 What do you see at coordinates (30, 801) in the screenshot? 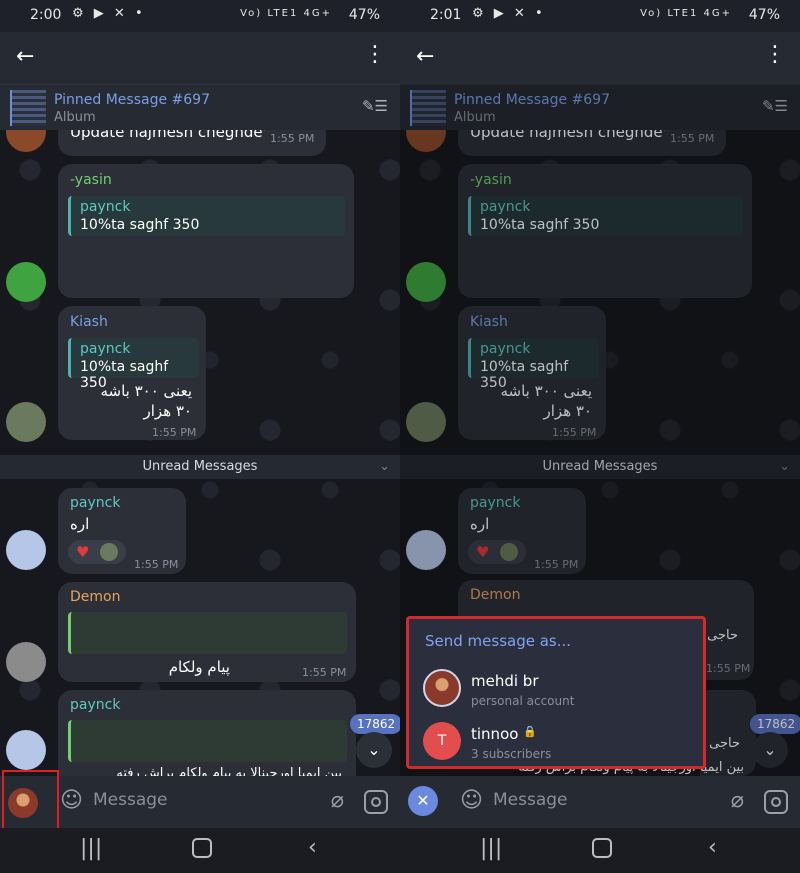
I see `highlight-box` at bounding box center [30, 801].